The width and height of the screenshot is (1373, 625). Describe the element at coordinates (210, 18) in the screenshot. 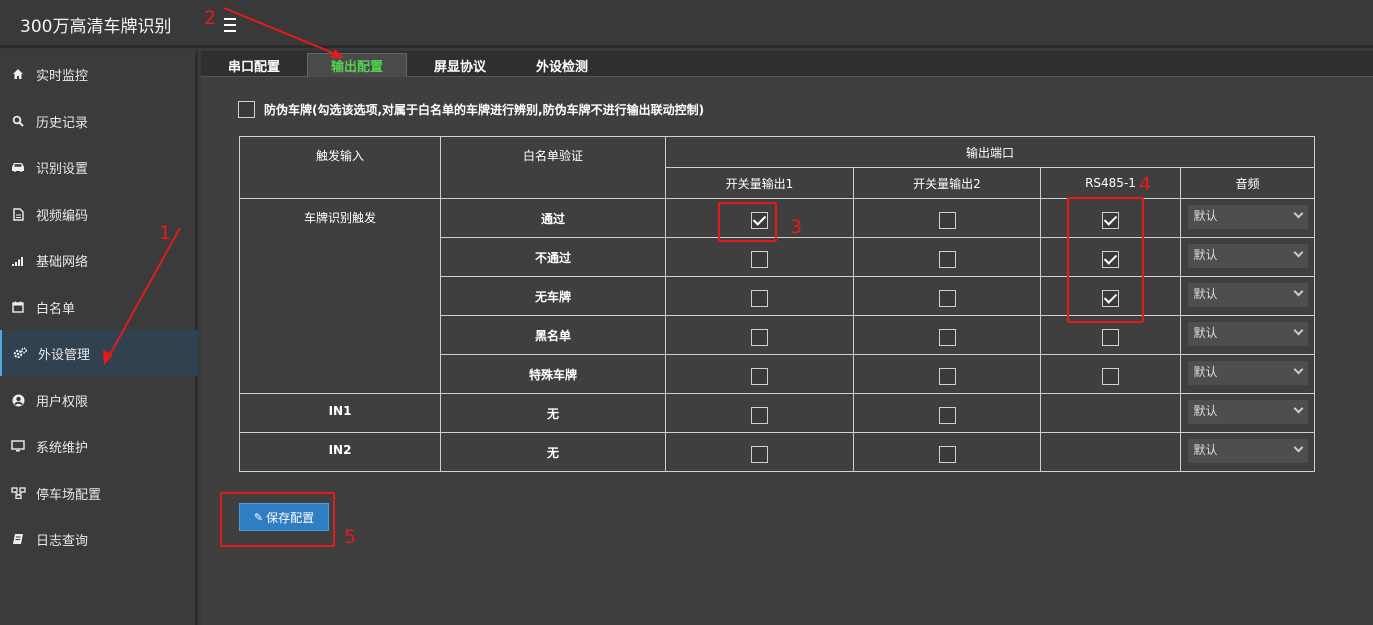

I see `annotation-number-2: 2` at that location.